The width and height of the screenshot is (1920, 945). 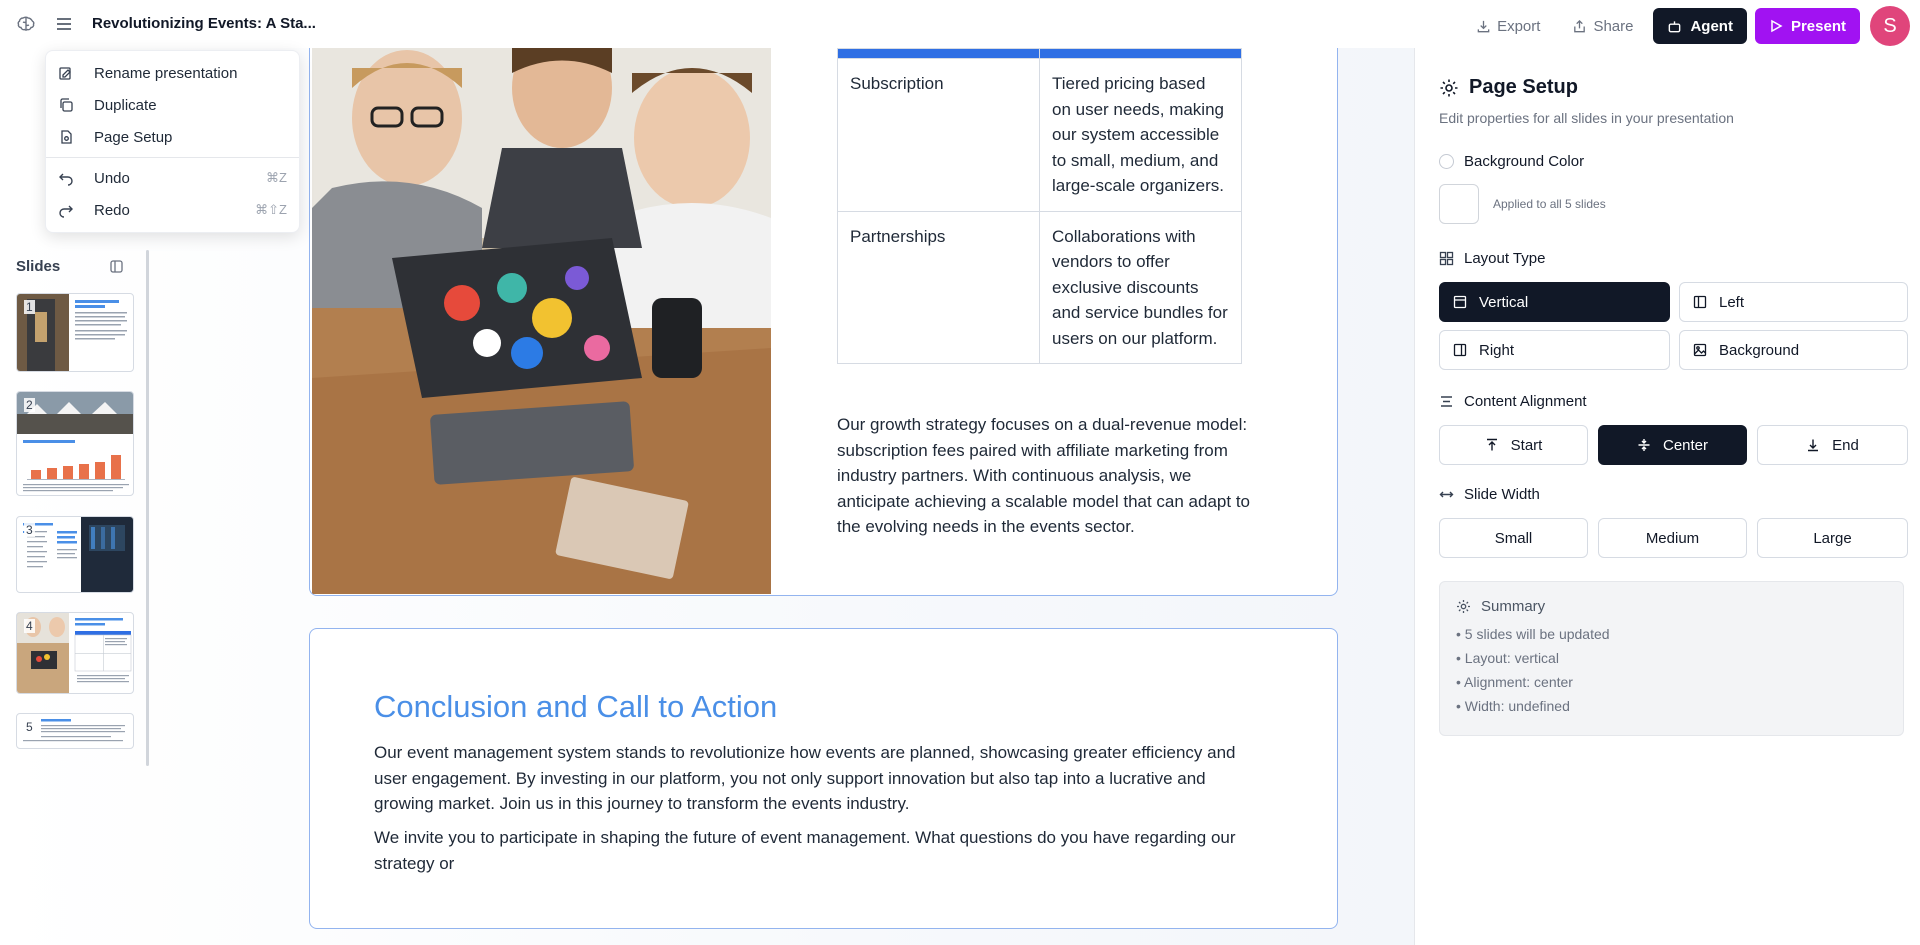 What do you see at coordinates (1519, 26) in the screenshot?
I see `export-label: Export` at bounding box center [1519, 26].